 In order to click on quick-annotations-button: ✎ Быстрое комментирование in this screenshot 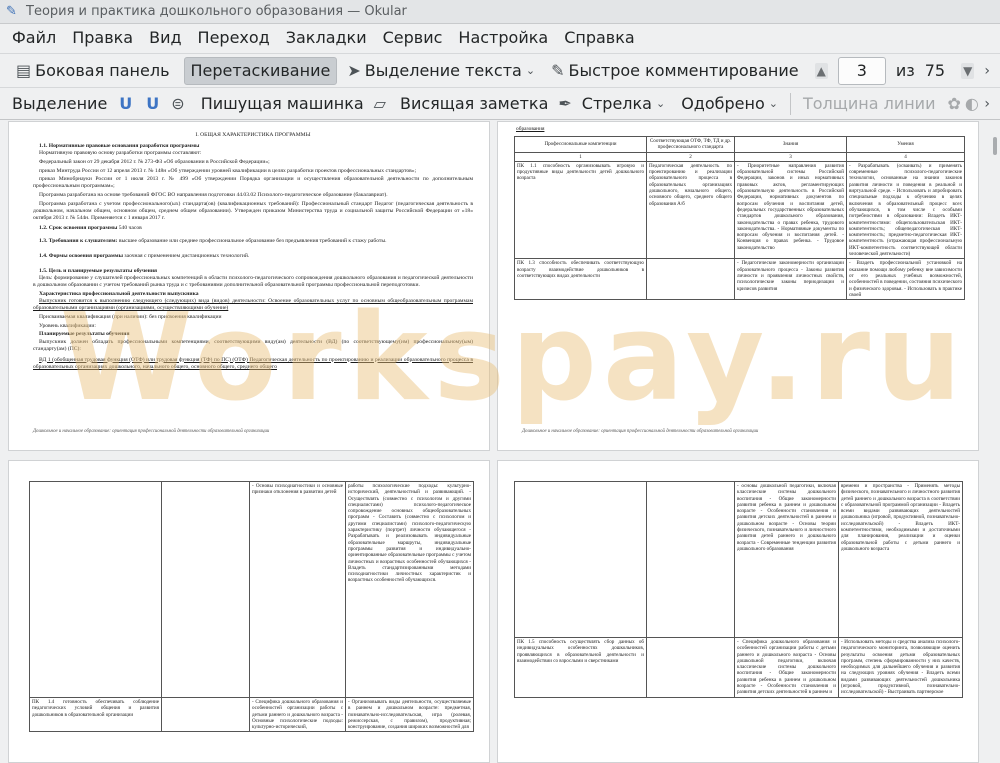, I will do `click(675, 71)`.